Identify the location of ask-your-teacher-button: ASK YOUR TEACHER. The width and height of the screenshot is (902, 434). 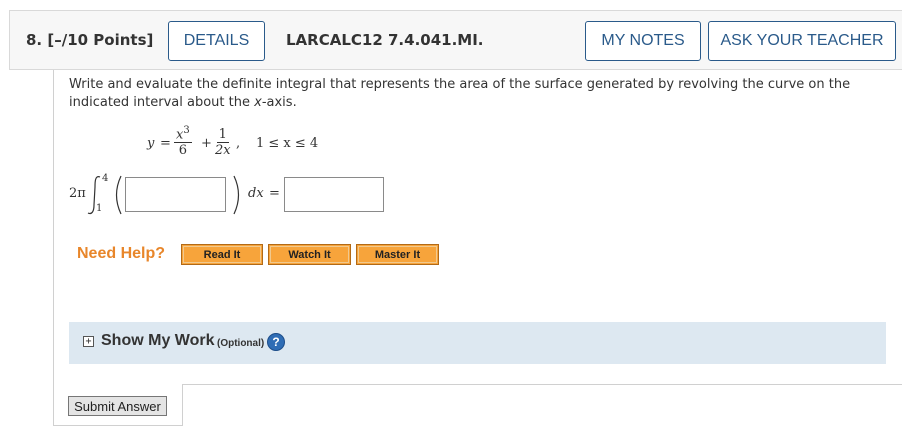
(802, 41).